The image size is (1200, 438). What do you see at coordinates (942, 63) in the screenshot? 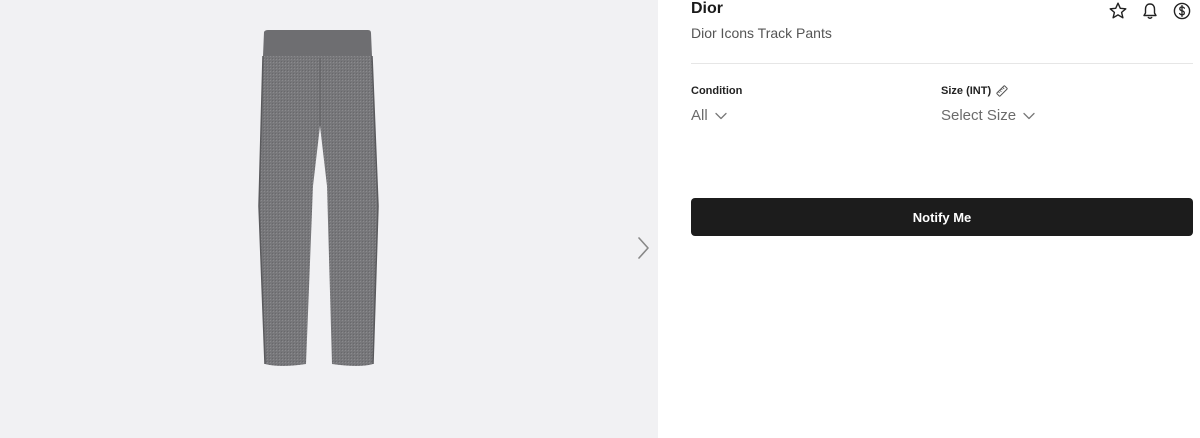
I see `divider` at bounding box center [942, 63].